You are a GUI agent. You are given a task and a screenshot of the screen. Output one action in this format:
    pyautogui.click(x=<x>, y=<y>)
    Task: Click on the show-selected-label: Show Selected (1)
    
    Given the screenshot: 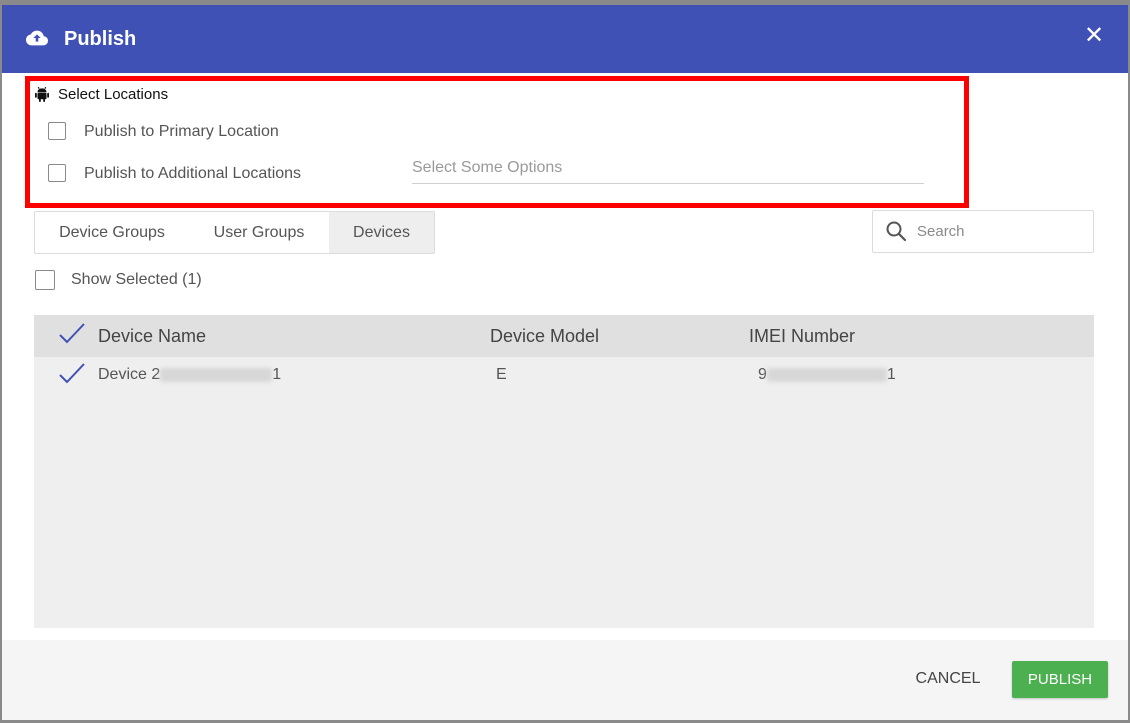 What is the action you would take?
    pyautogui.click(x=136, y=280)
    